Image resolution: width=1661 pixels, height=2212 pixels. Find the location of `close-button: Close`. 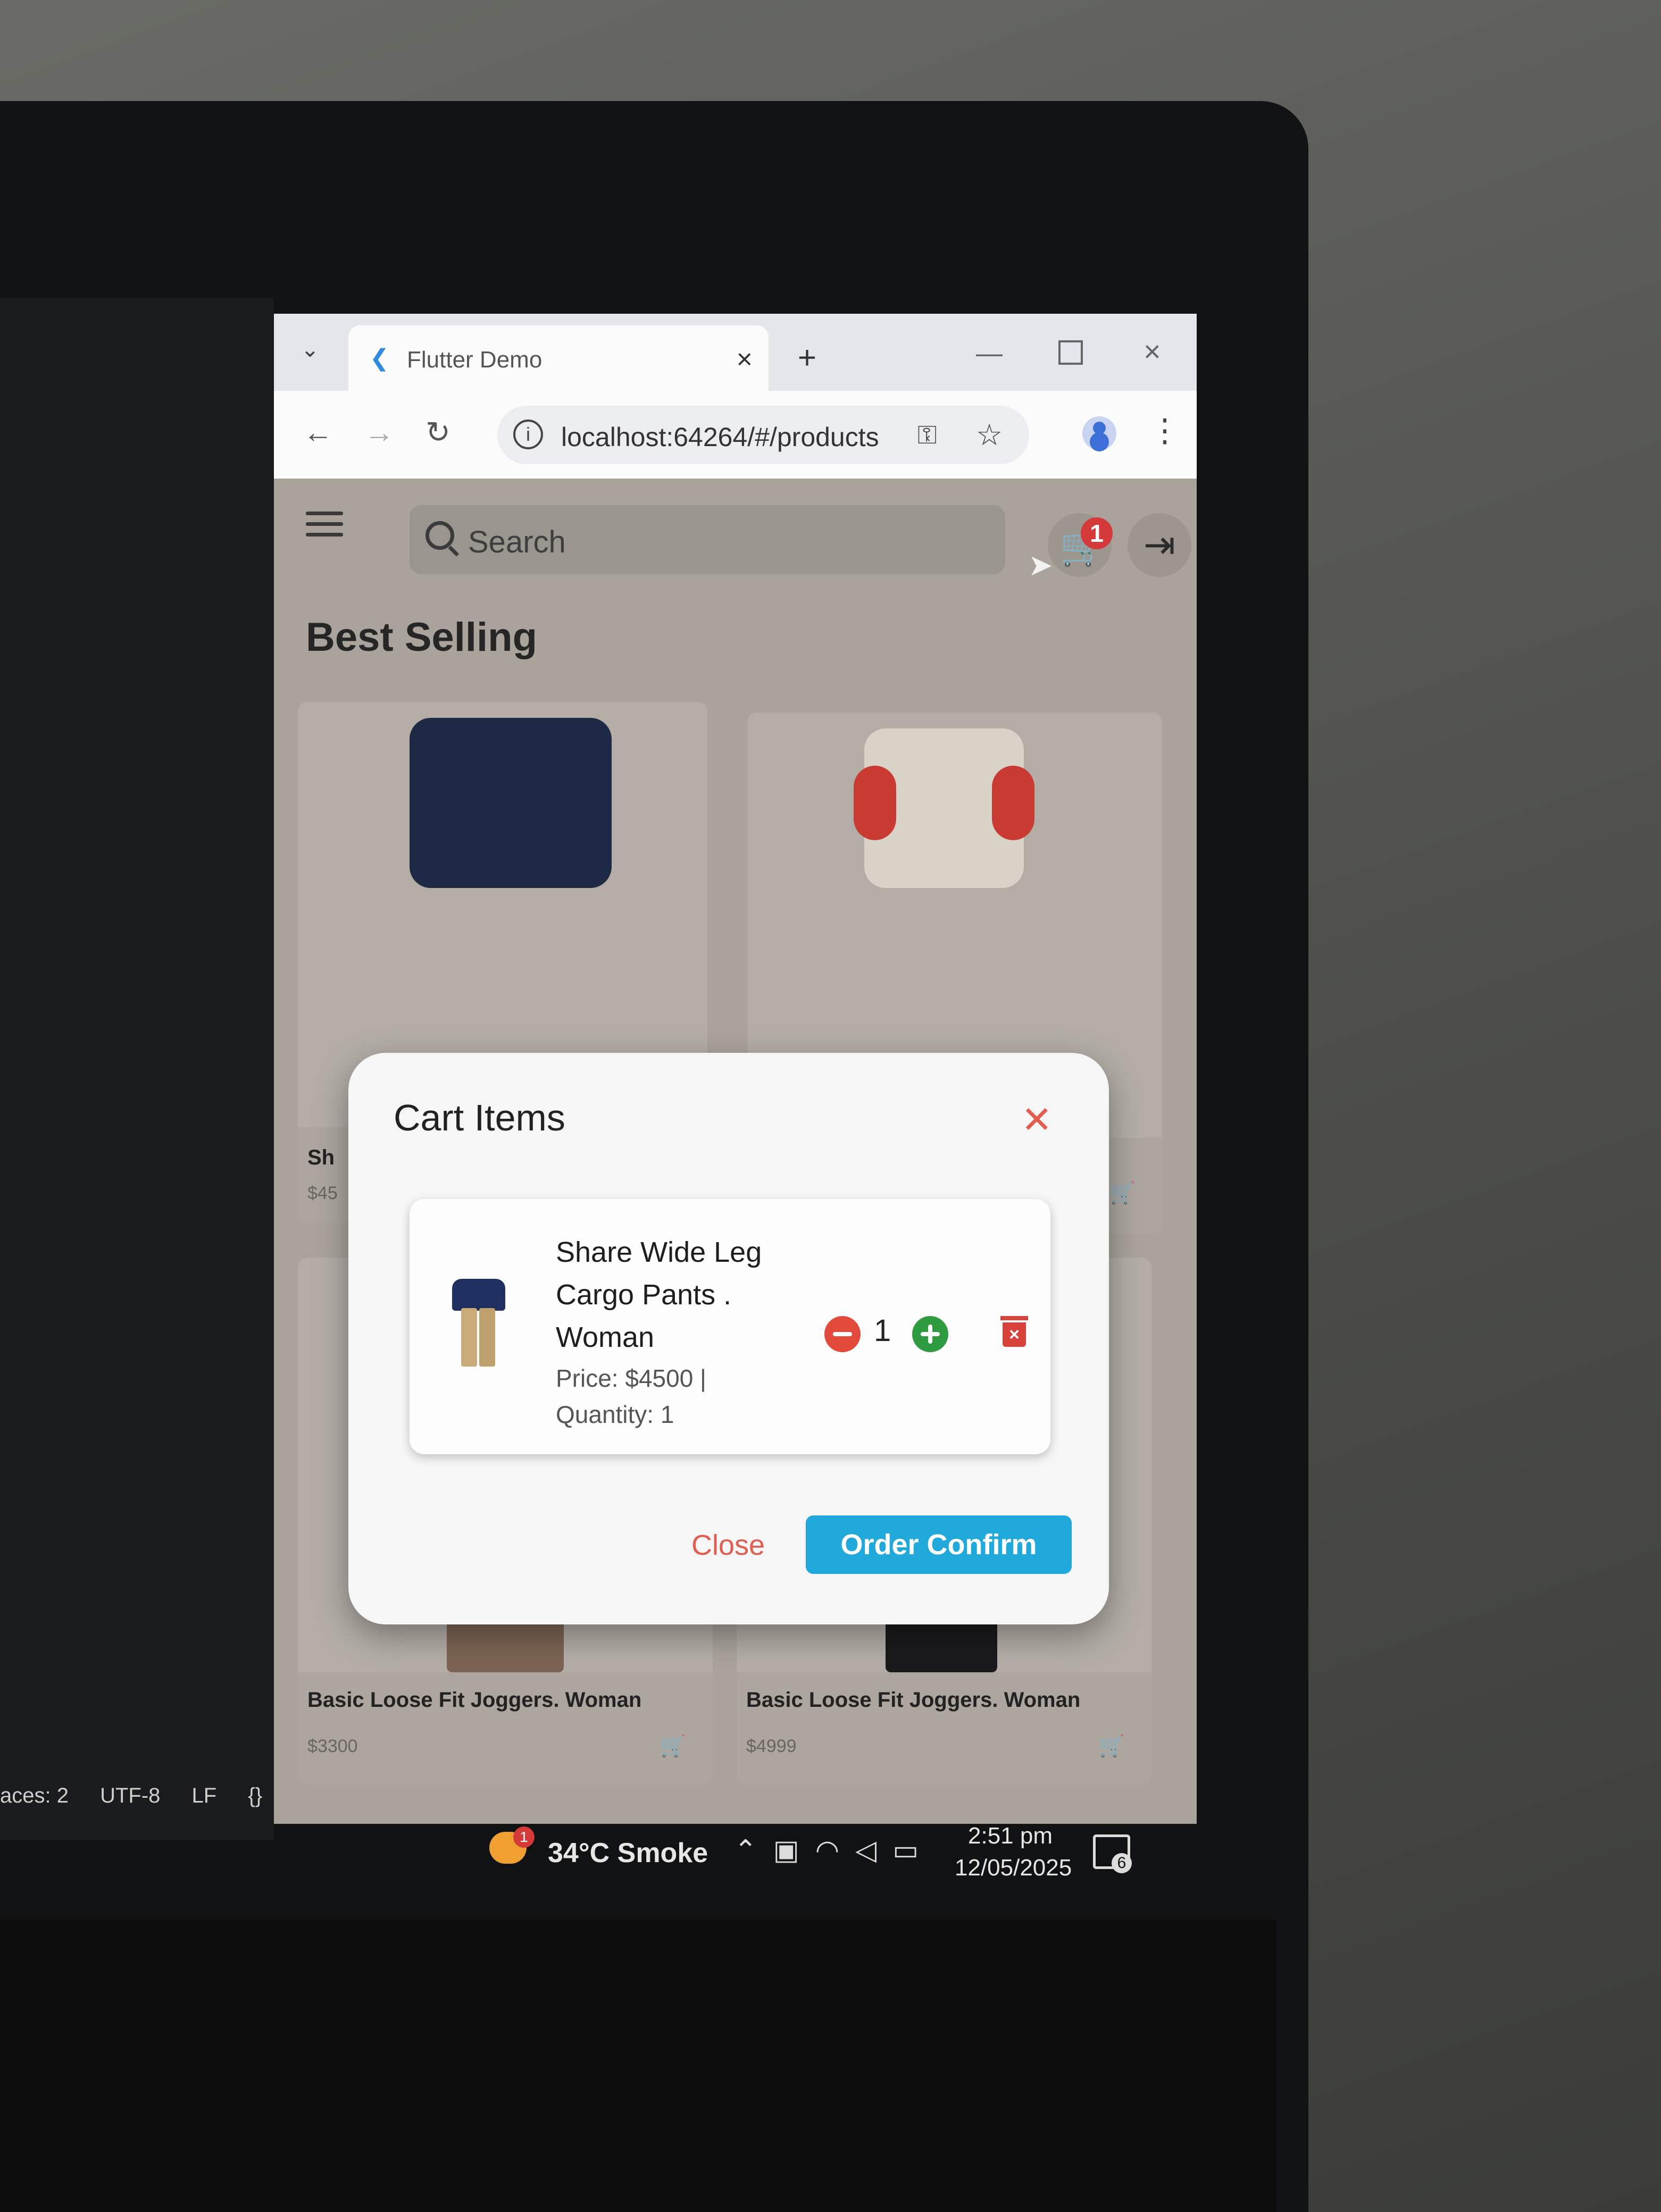

close-button: Close is located at coordinates (728, 1545).